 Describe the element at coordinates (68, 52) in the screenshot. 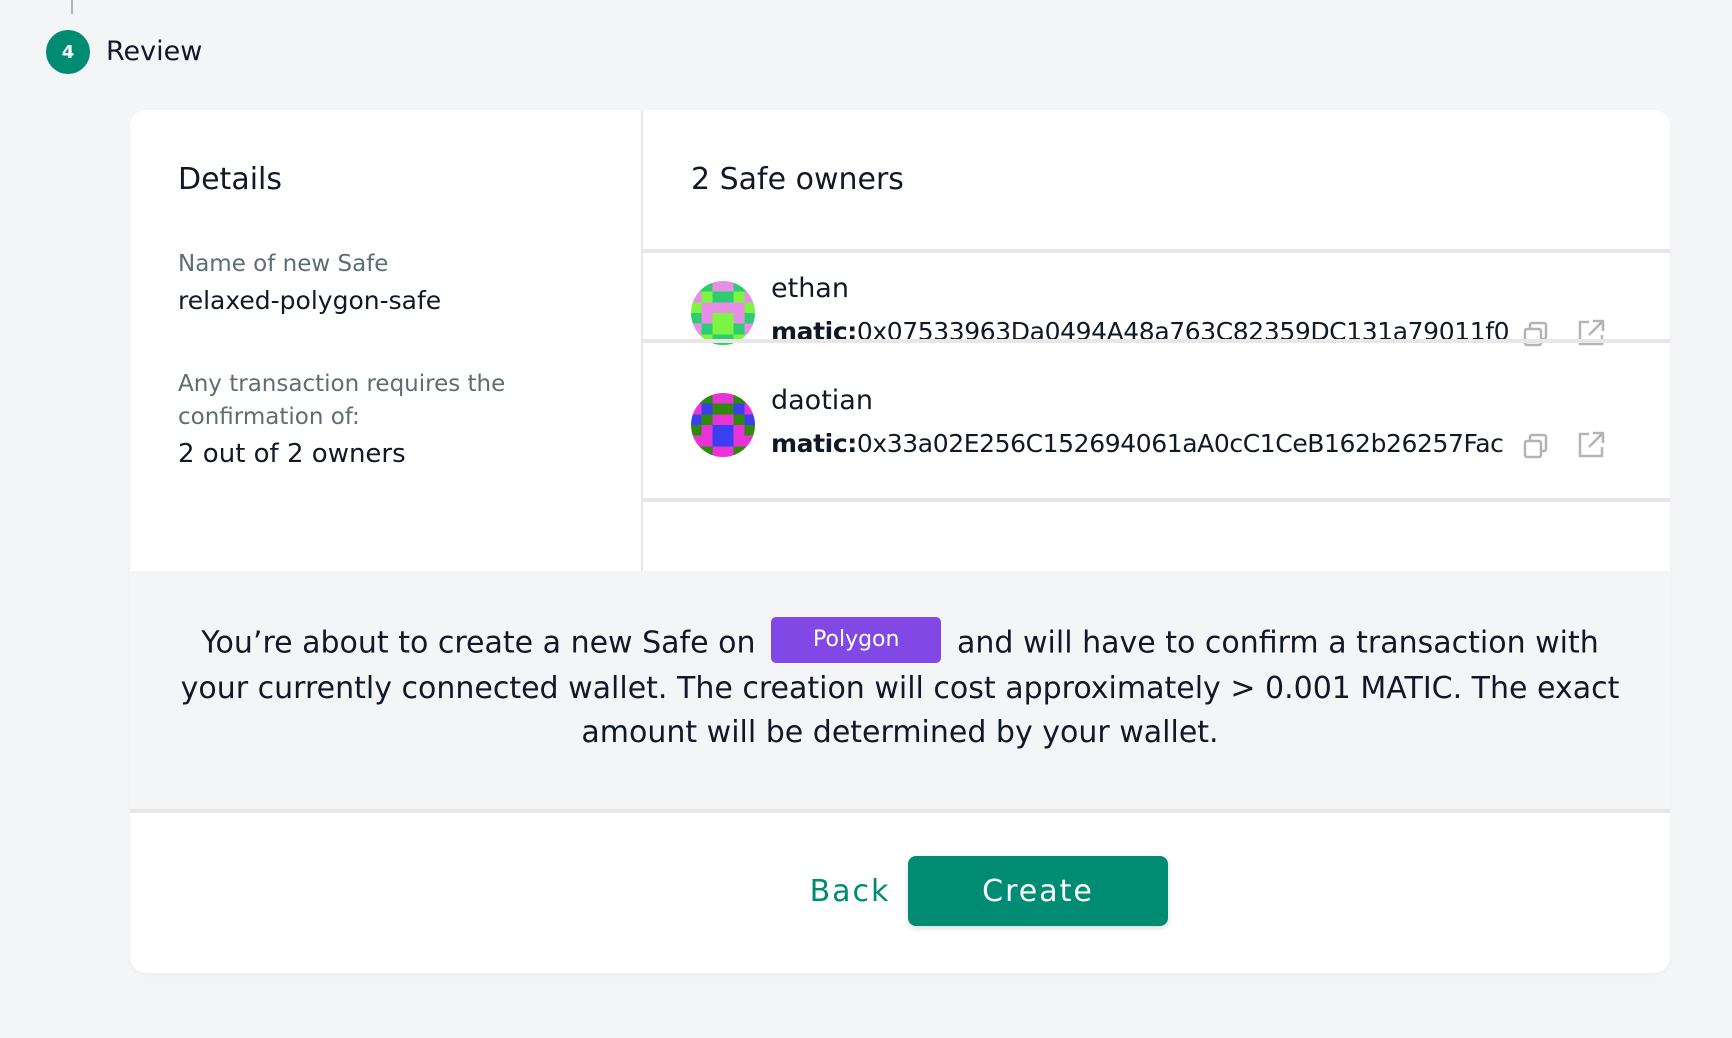

I see `step-number-badge: 4` at that location.